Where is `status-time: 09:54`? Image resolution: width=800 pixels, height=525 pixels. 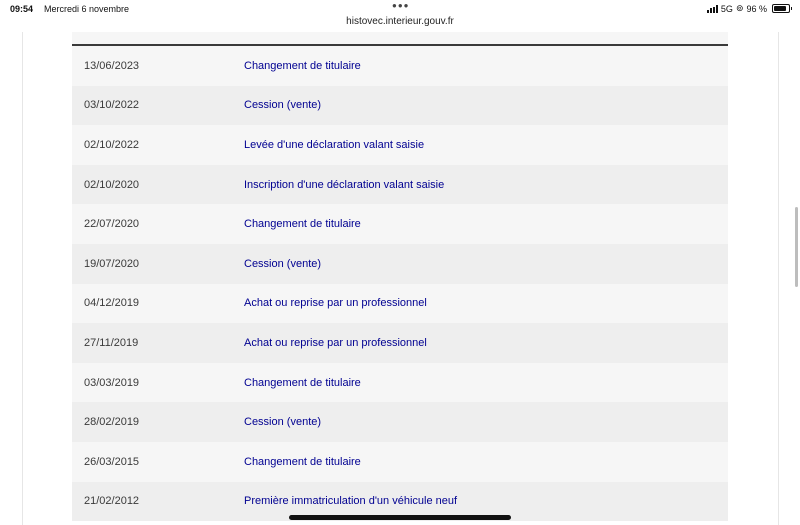 status-time: 09:54 is located at coordinates (22, 9).